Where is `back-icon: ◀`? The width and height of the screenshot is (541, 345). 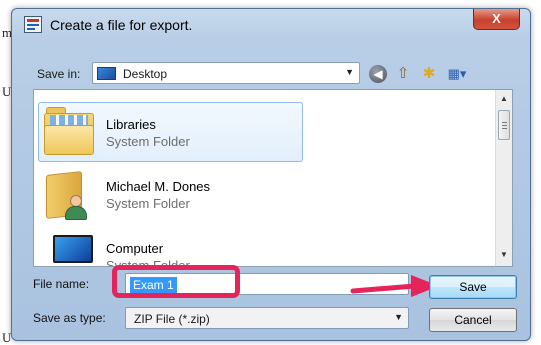 back-icon: ◀ is located at coordinates (378, 74).